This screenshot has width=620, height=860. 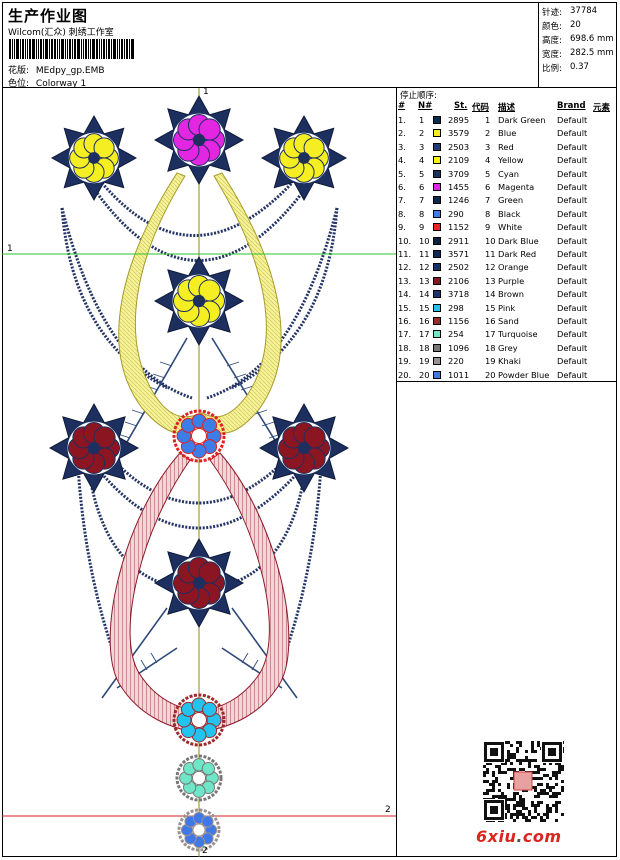 What do you see at coordinates (405, 240) in the screenshot?
I see `cell-num: 10.` at bounding box center [405, 240].